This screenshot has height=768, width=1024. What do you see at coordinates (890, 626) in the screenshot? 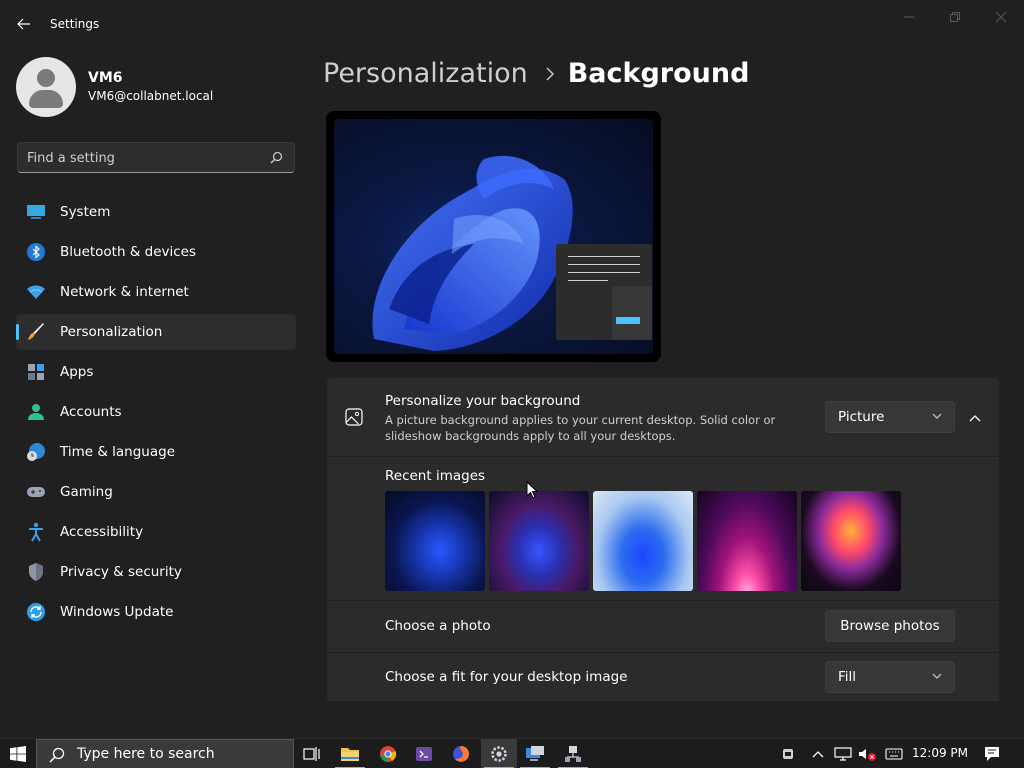
I see `browse-photos-button: Browse photos` at bounding box center [890, 626].